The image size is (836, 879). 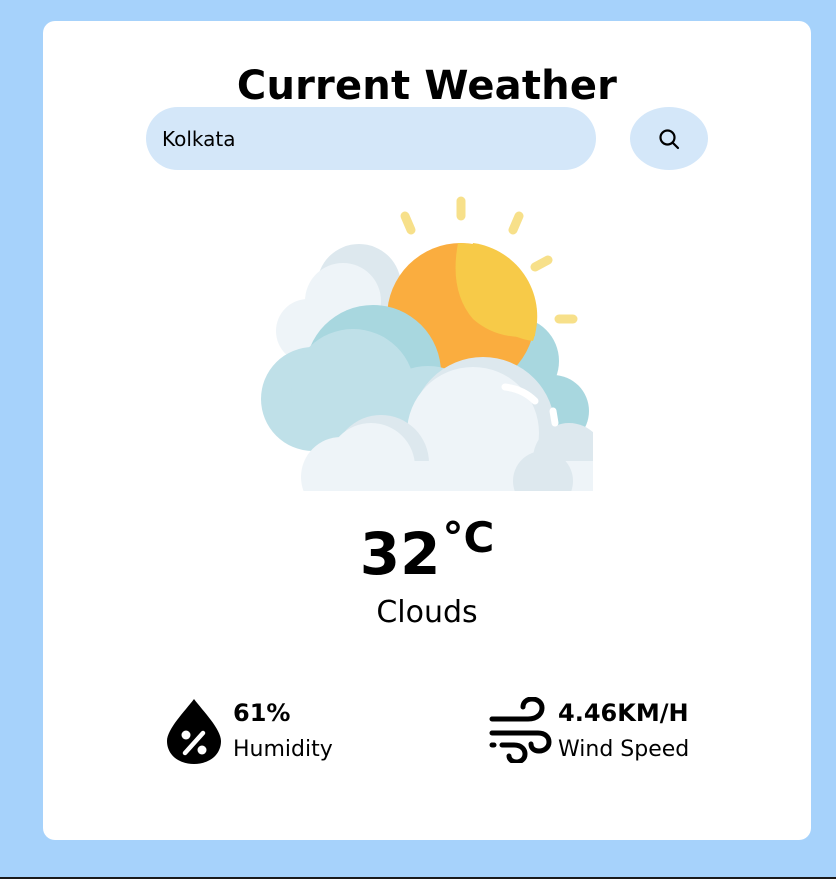 I want to click on humidity-drop-icon, so click(x=194, y=731).